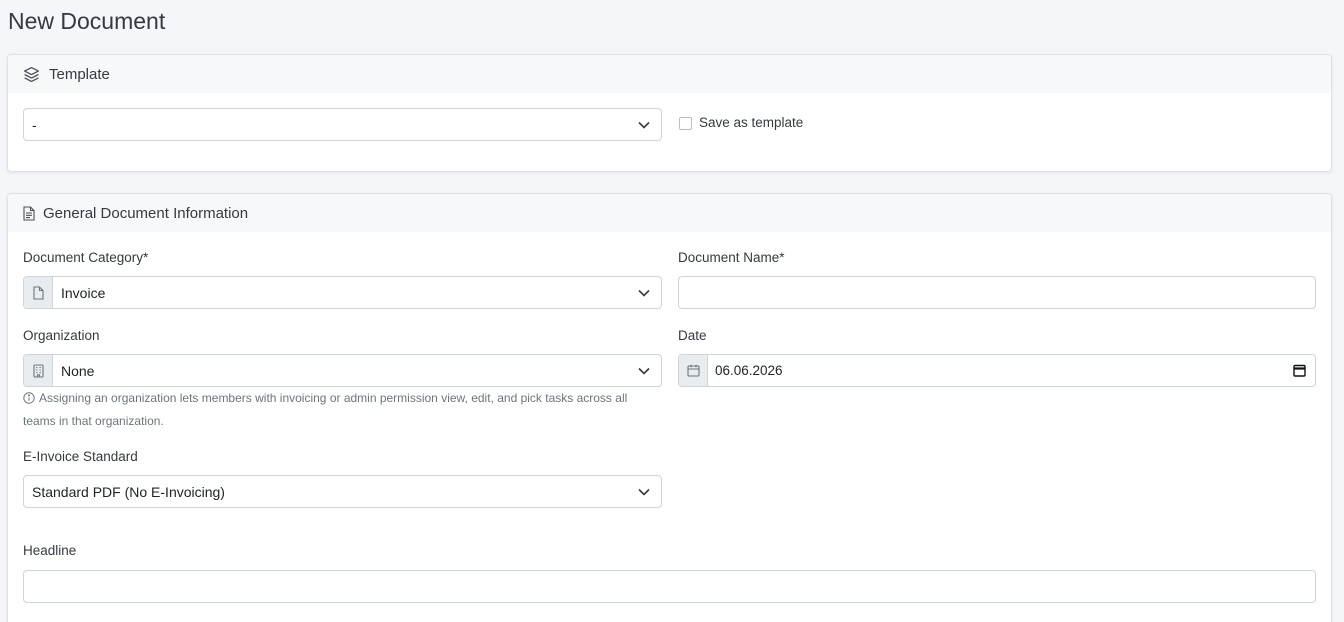  I want to click on einvoice-standard-select: Standard PDF (No E-Invoicing), so click(342, 491).